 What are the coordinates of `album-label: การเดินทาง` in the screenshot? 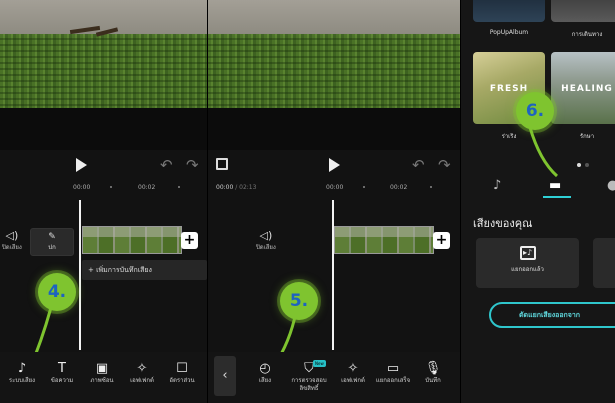 It's located at (587, 34).